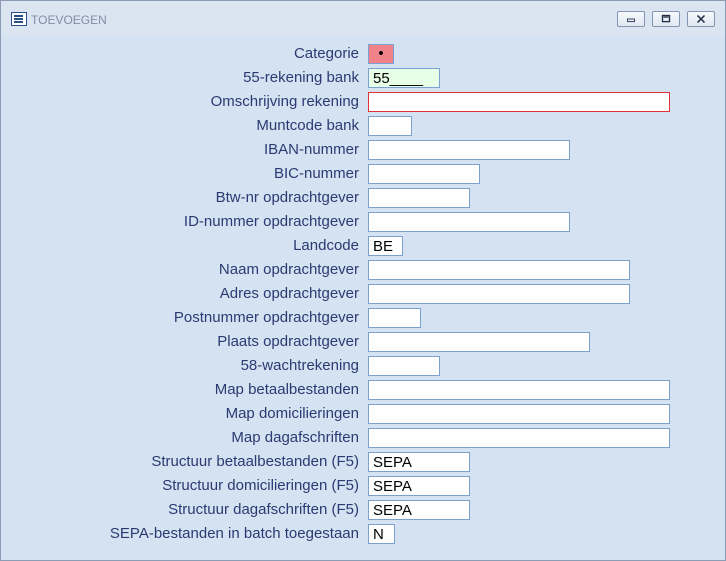  What do you see at coordinates (363, 390) in the screenshot?
I see `form-row-map-betaalbestanden: Map betaalbestanden` at bounding box center [363, 390].